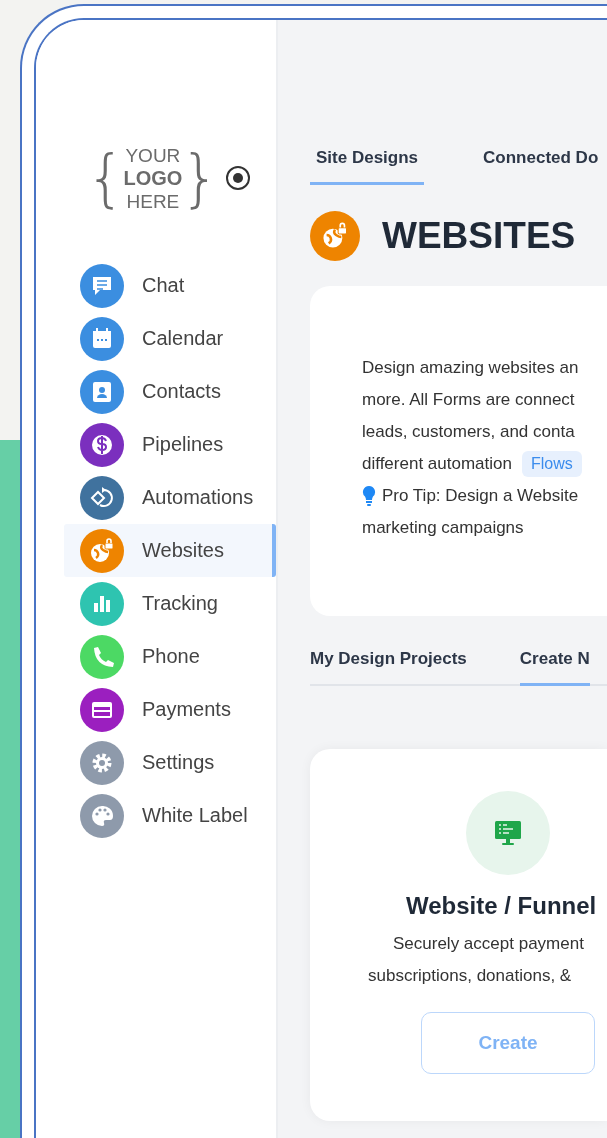 The height and width of the screenshot is (1138, 607). I want to click on lightbulb-icon, so click(369, 496).